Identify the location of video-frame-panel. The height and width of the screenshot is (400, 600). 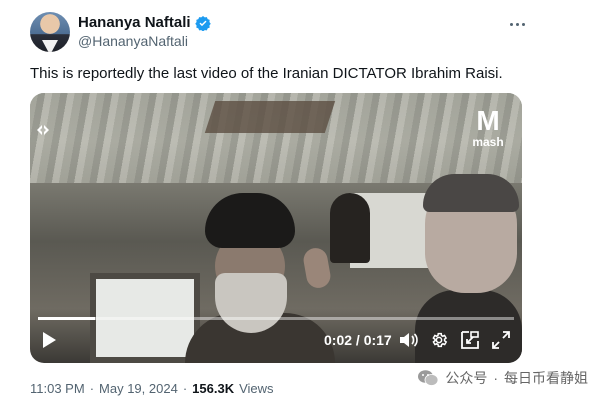
(270, 117).